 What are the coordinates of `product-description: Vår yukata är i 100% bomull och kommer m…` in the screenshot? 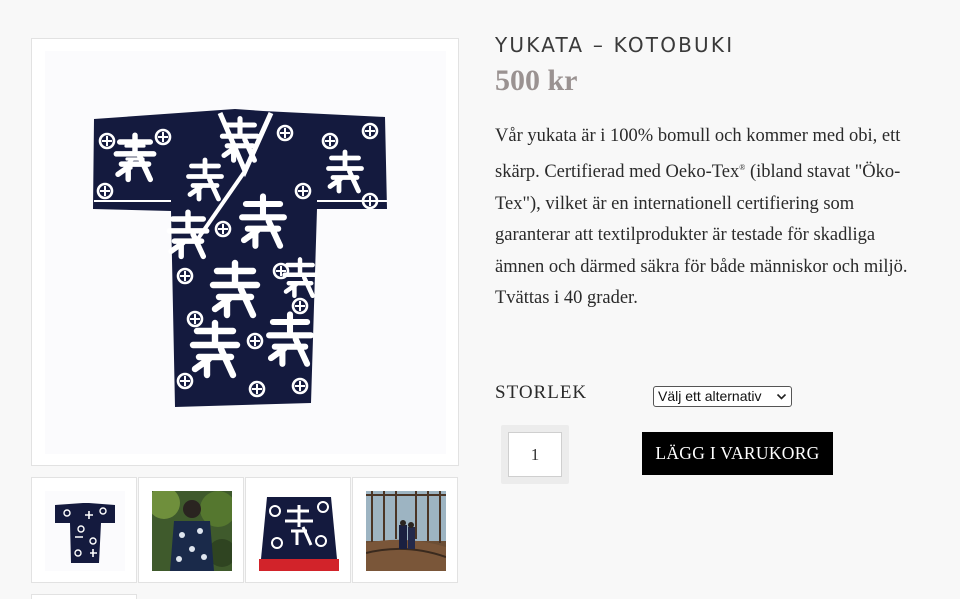 It's located at (711, 218).